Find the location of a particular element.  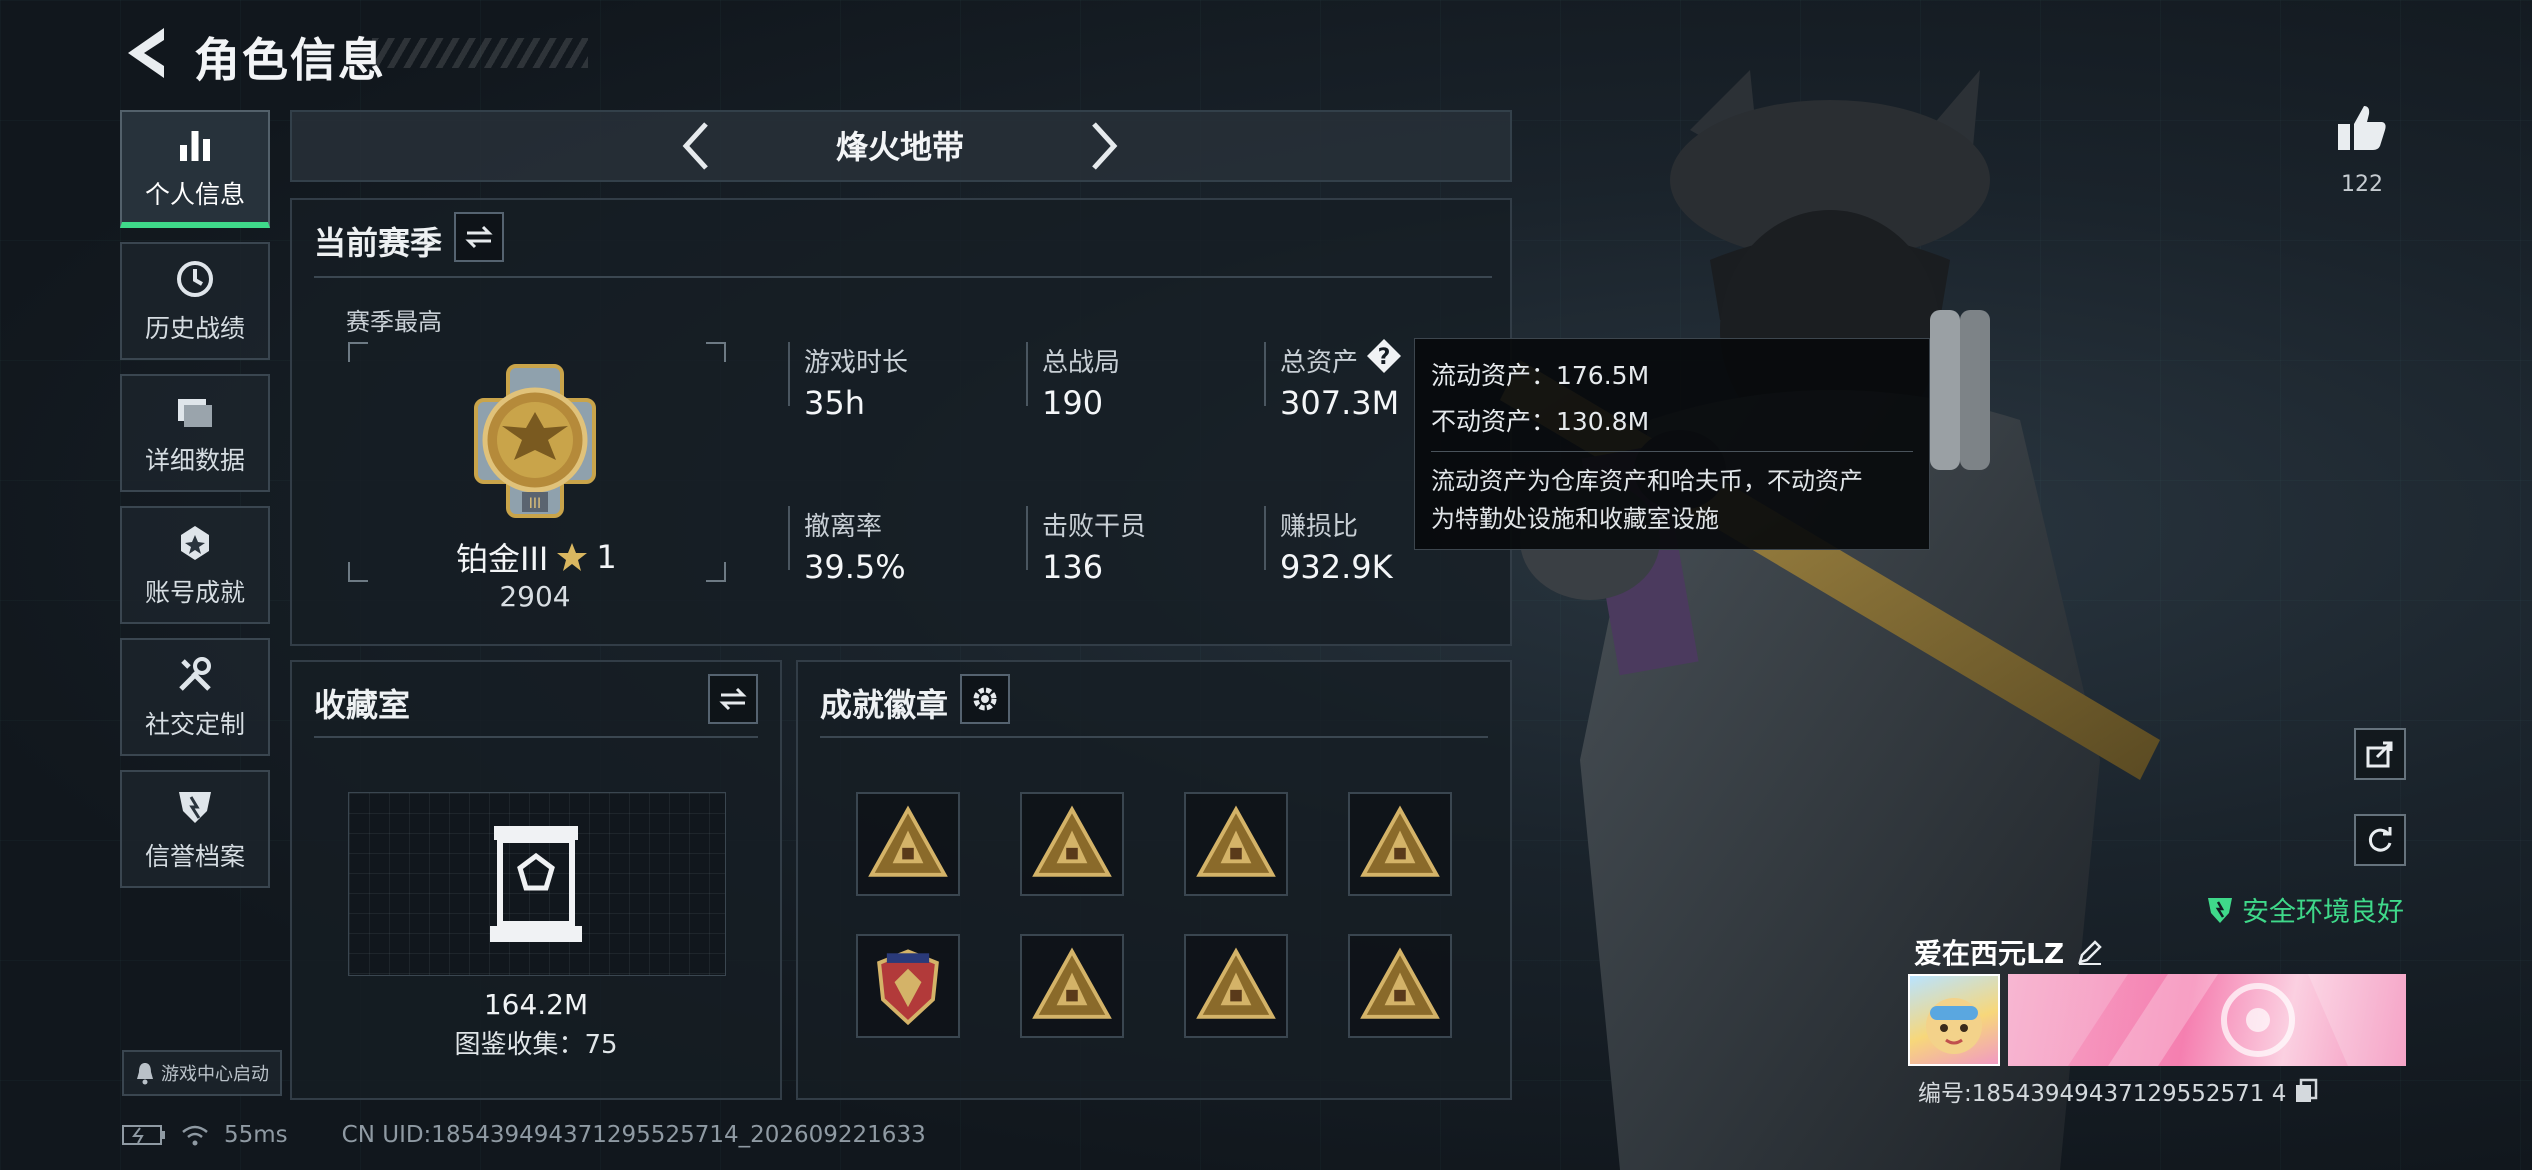

badges-title: 成就徽章 is located at coordinates (884, 705).